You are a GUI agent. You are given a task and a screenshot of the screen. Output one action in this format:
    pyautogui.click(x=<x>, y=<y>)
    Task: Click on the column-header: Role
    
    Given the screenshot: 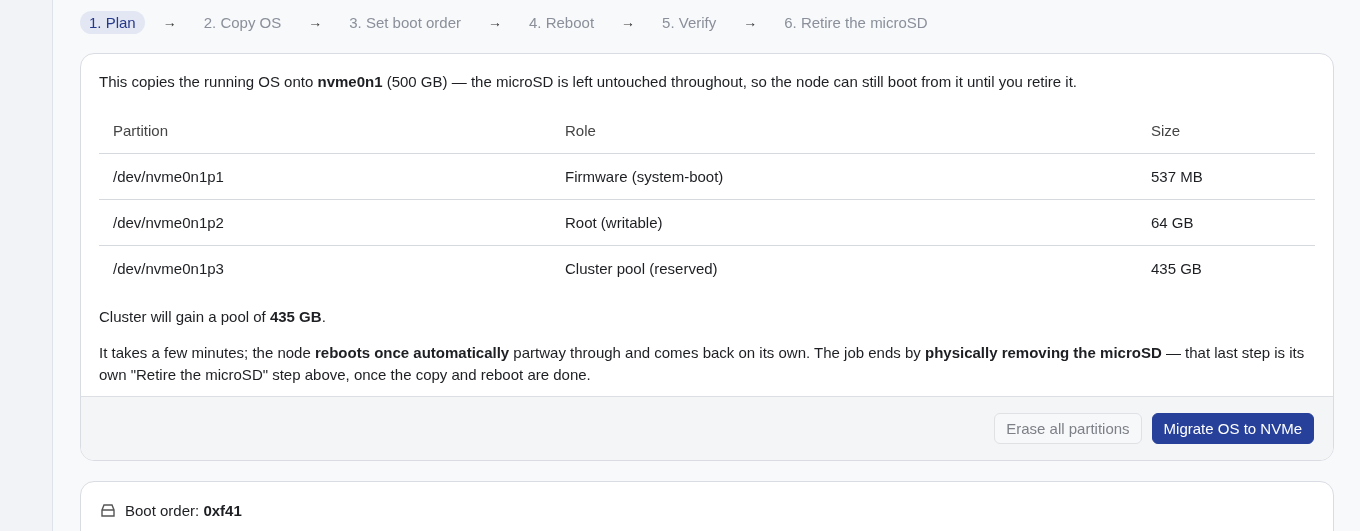 What is the action you would take?
    pyautogui.click(x=844, y=131)
    